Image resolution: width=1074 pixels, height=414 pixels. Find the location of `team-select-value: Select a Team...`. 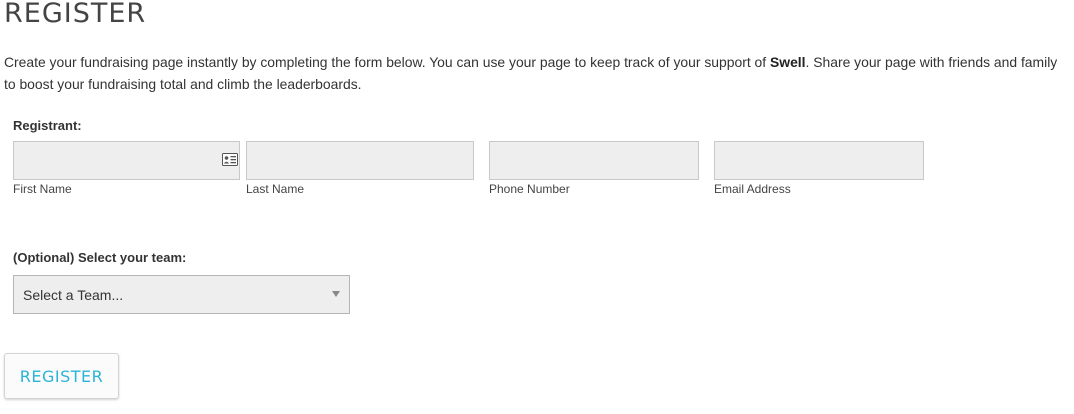

team-select-value: Select a Team... is located at coordinates (73, 295).